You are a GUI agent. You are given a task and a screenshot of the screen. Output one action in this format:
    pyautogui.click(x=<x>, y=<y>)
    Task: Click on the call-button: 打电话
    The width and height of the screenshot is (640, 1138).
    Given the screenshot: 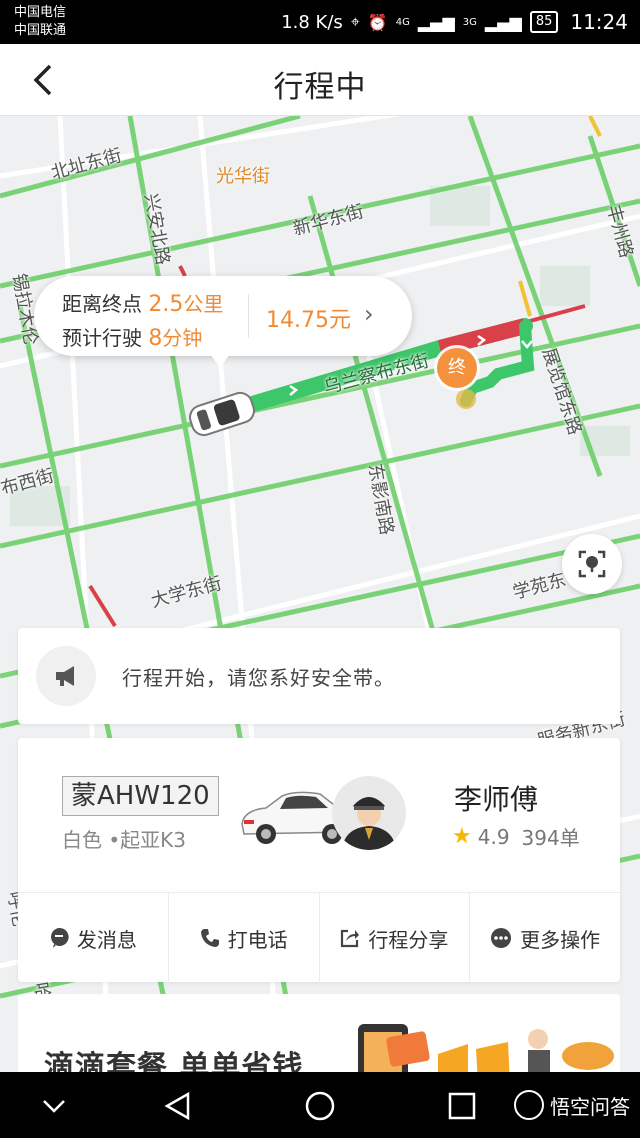 What is the action you would take?
    pyautogui.click(x=244, y=938)
    